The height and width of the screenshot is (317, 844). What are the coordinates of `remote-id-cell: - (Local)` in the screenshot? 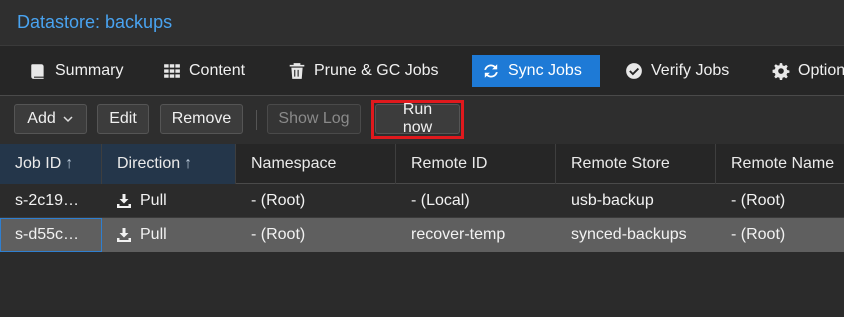 It's located at (440, 200).